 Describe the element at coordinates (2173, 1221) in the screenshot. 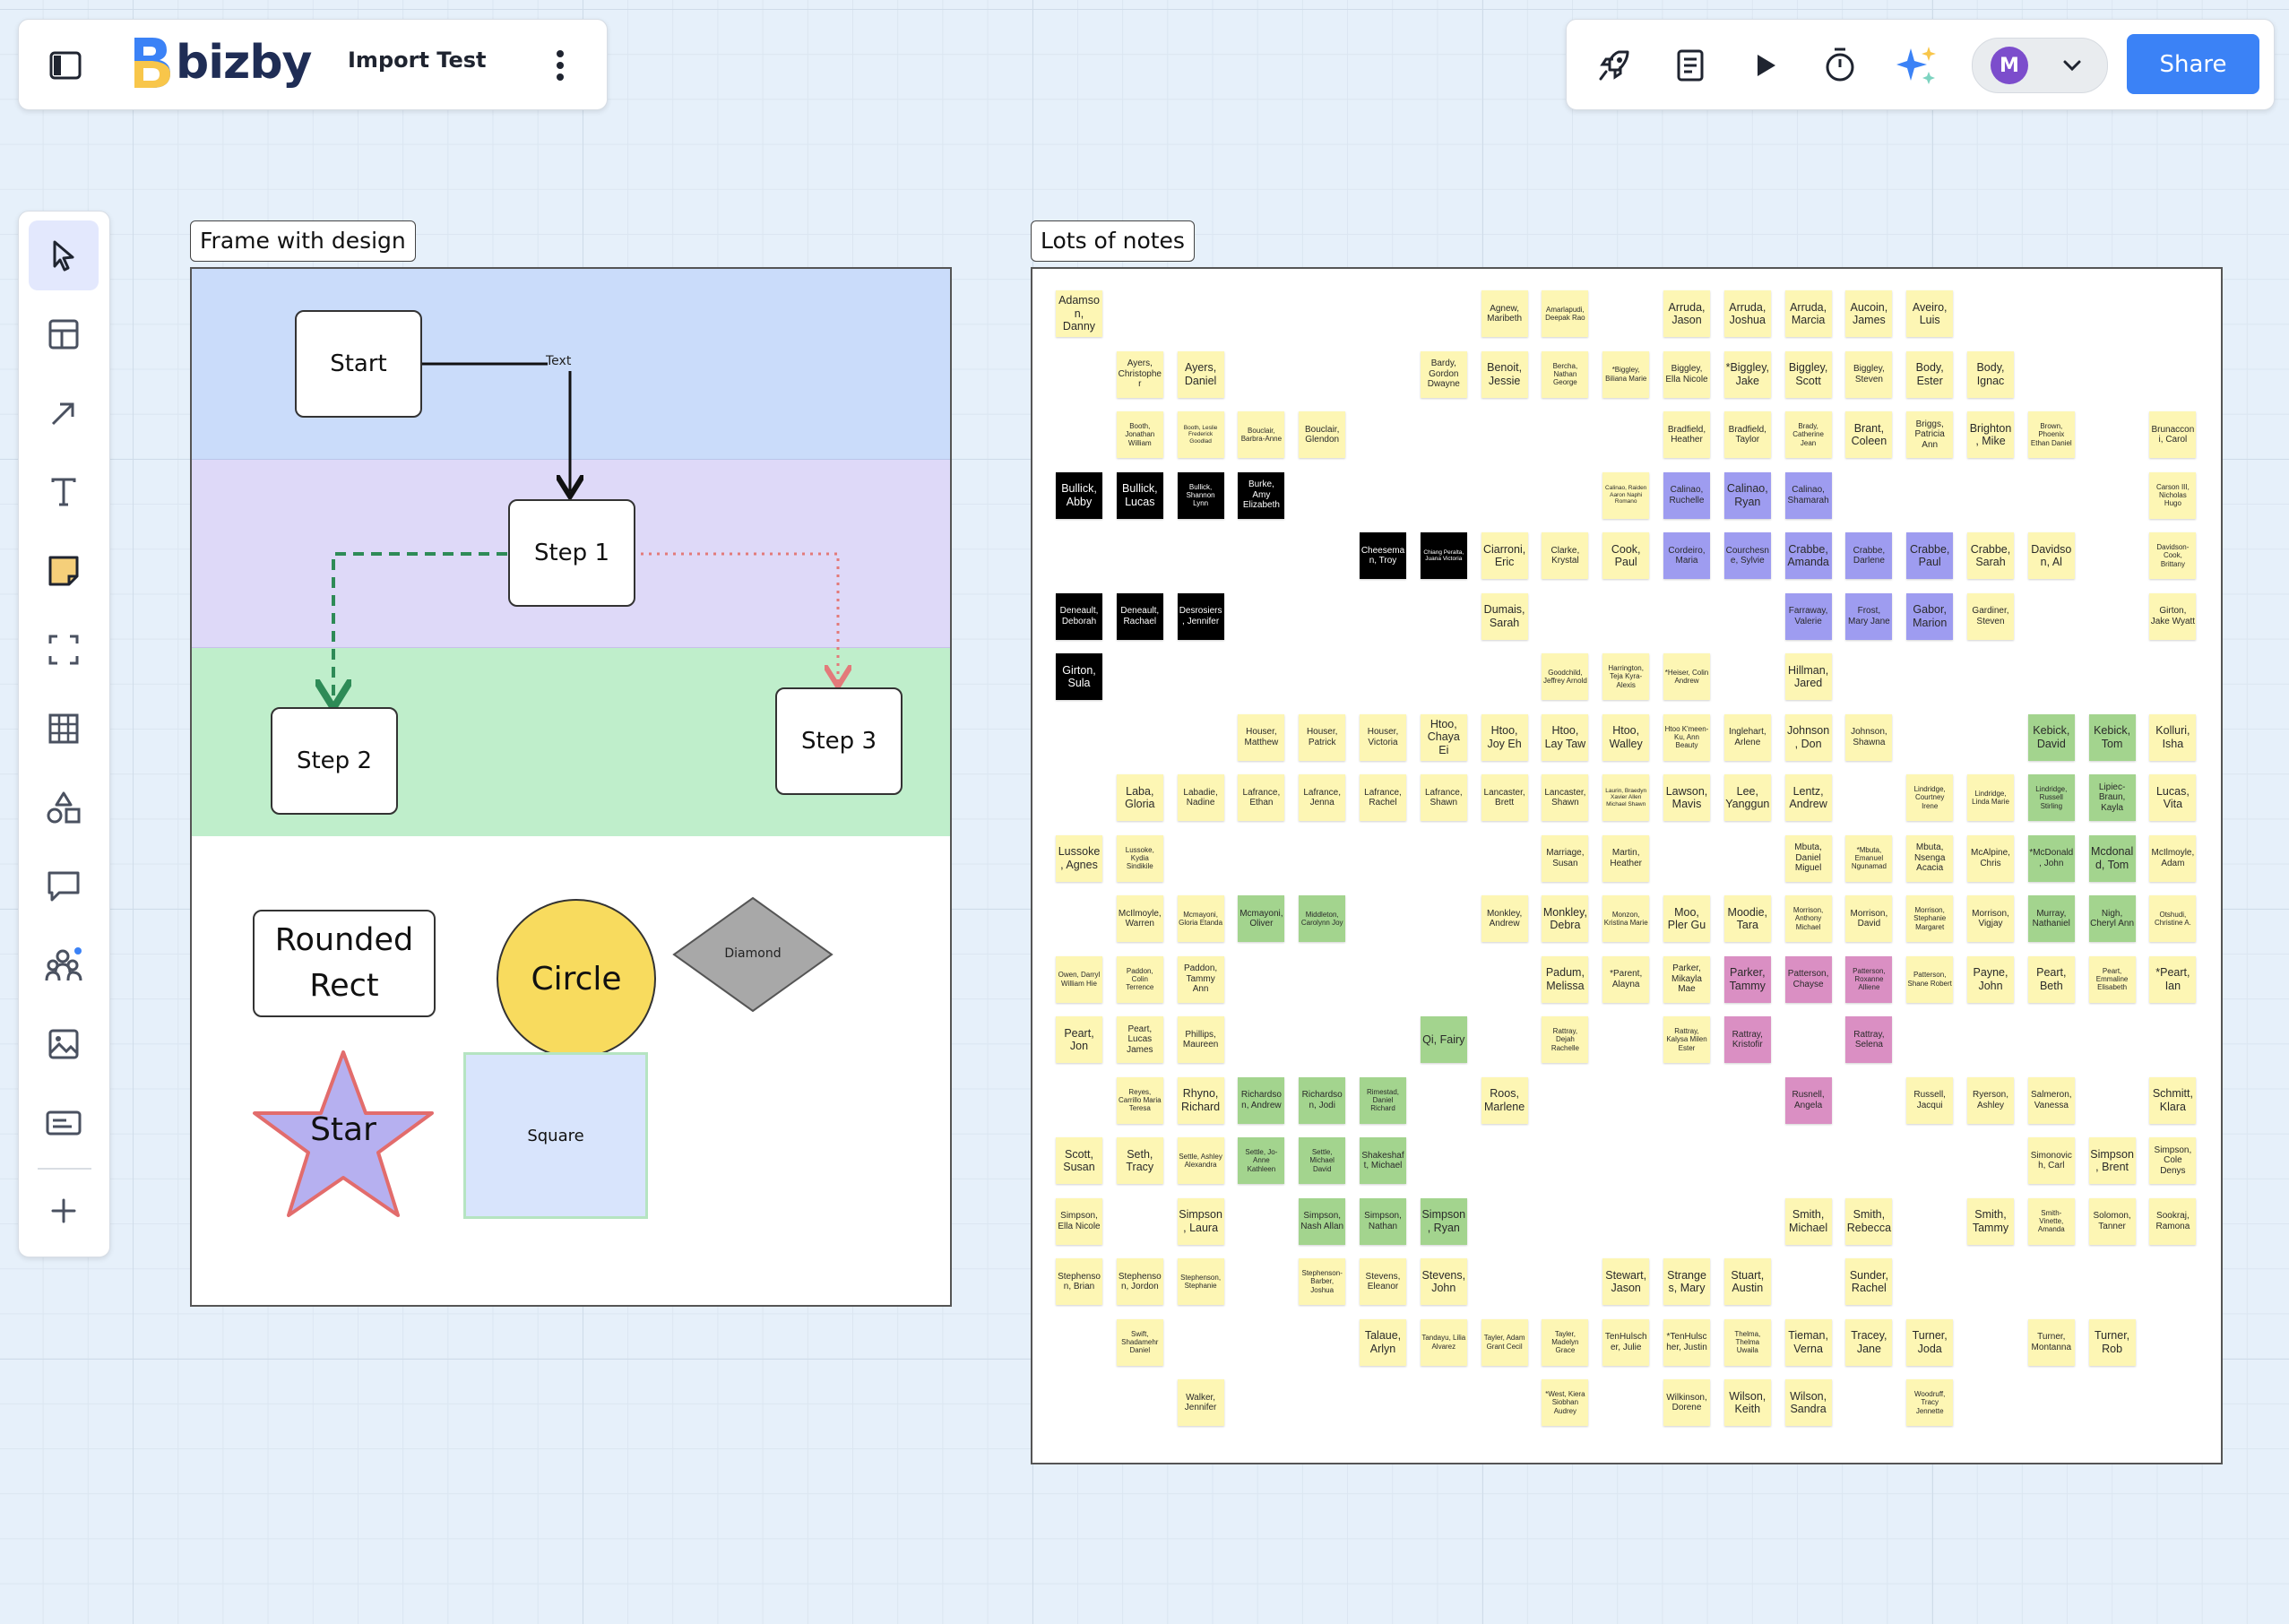

I see `sticky-note: Sookraj, Ramona` at that location.